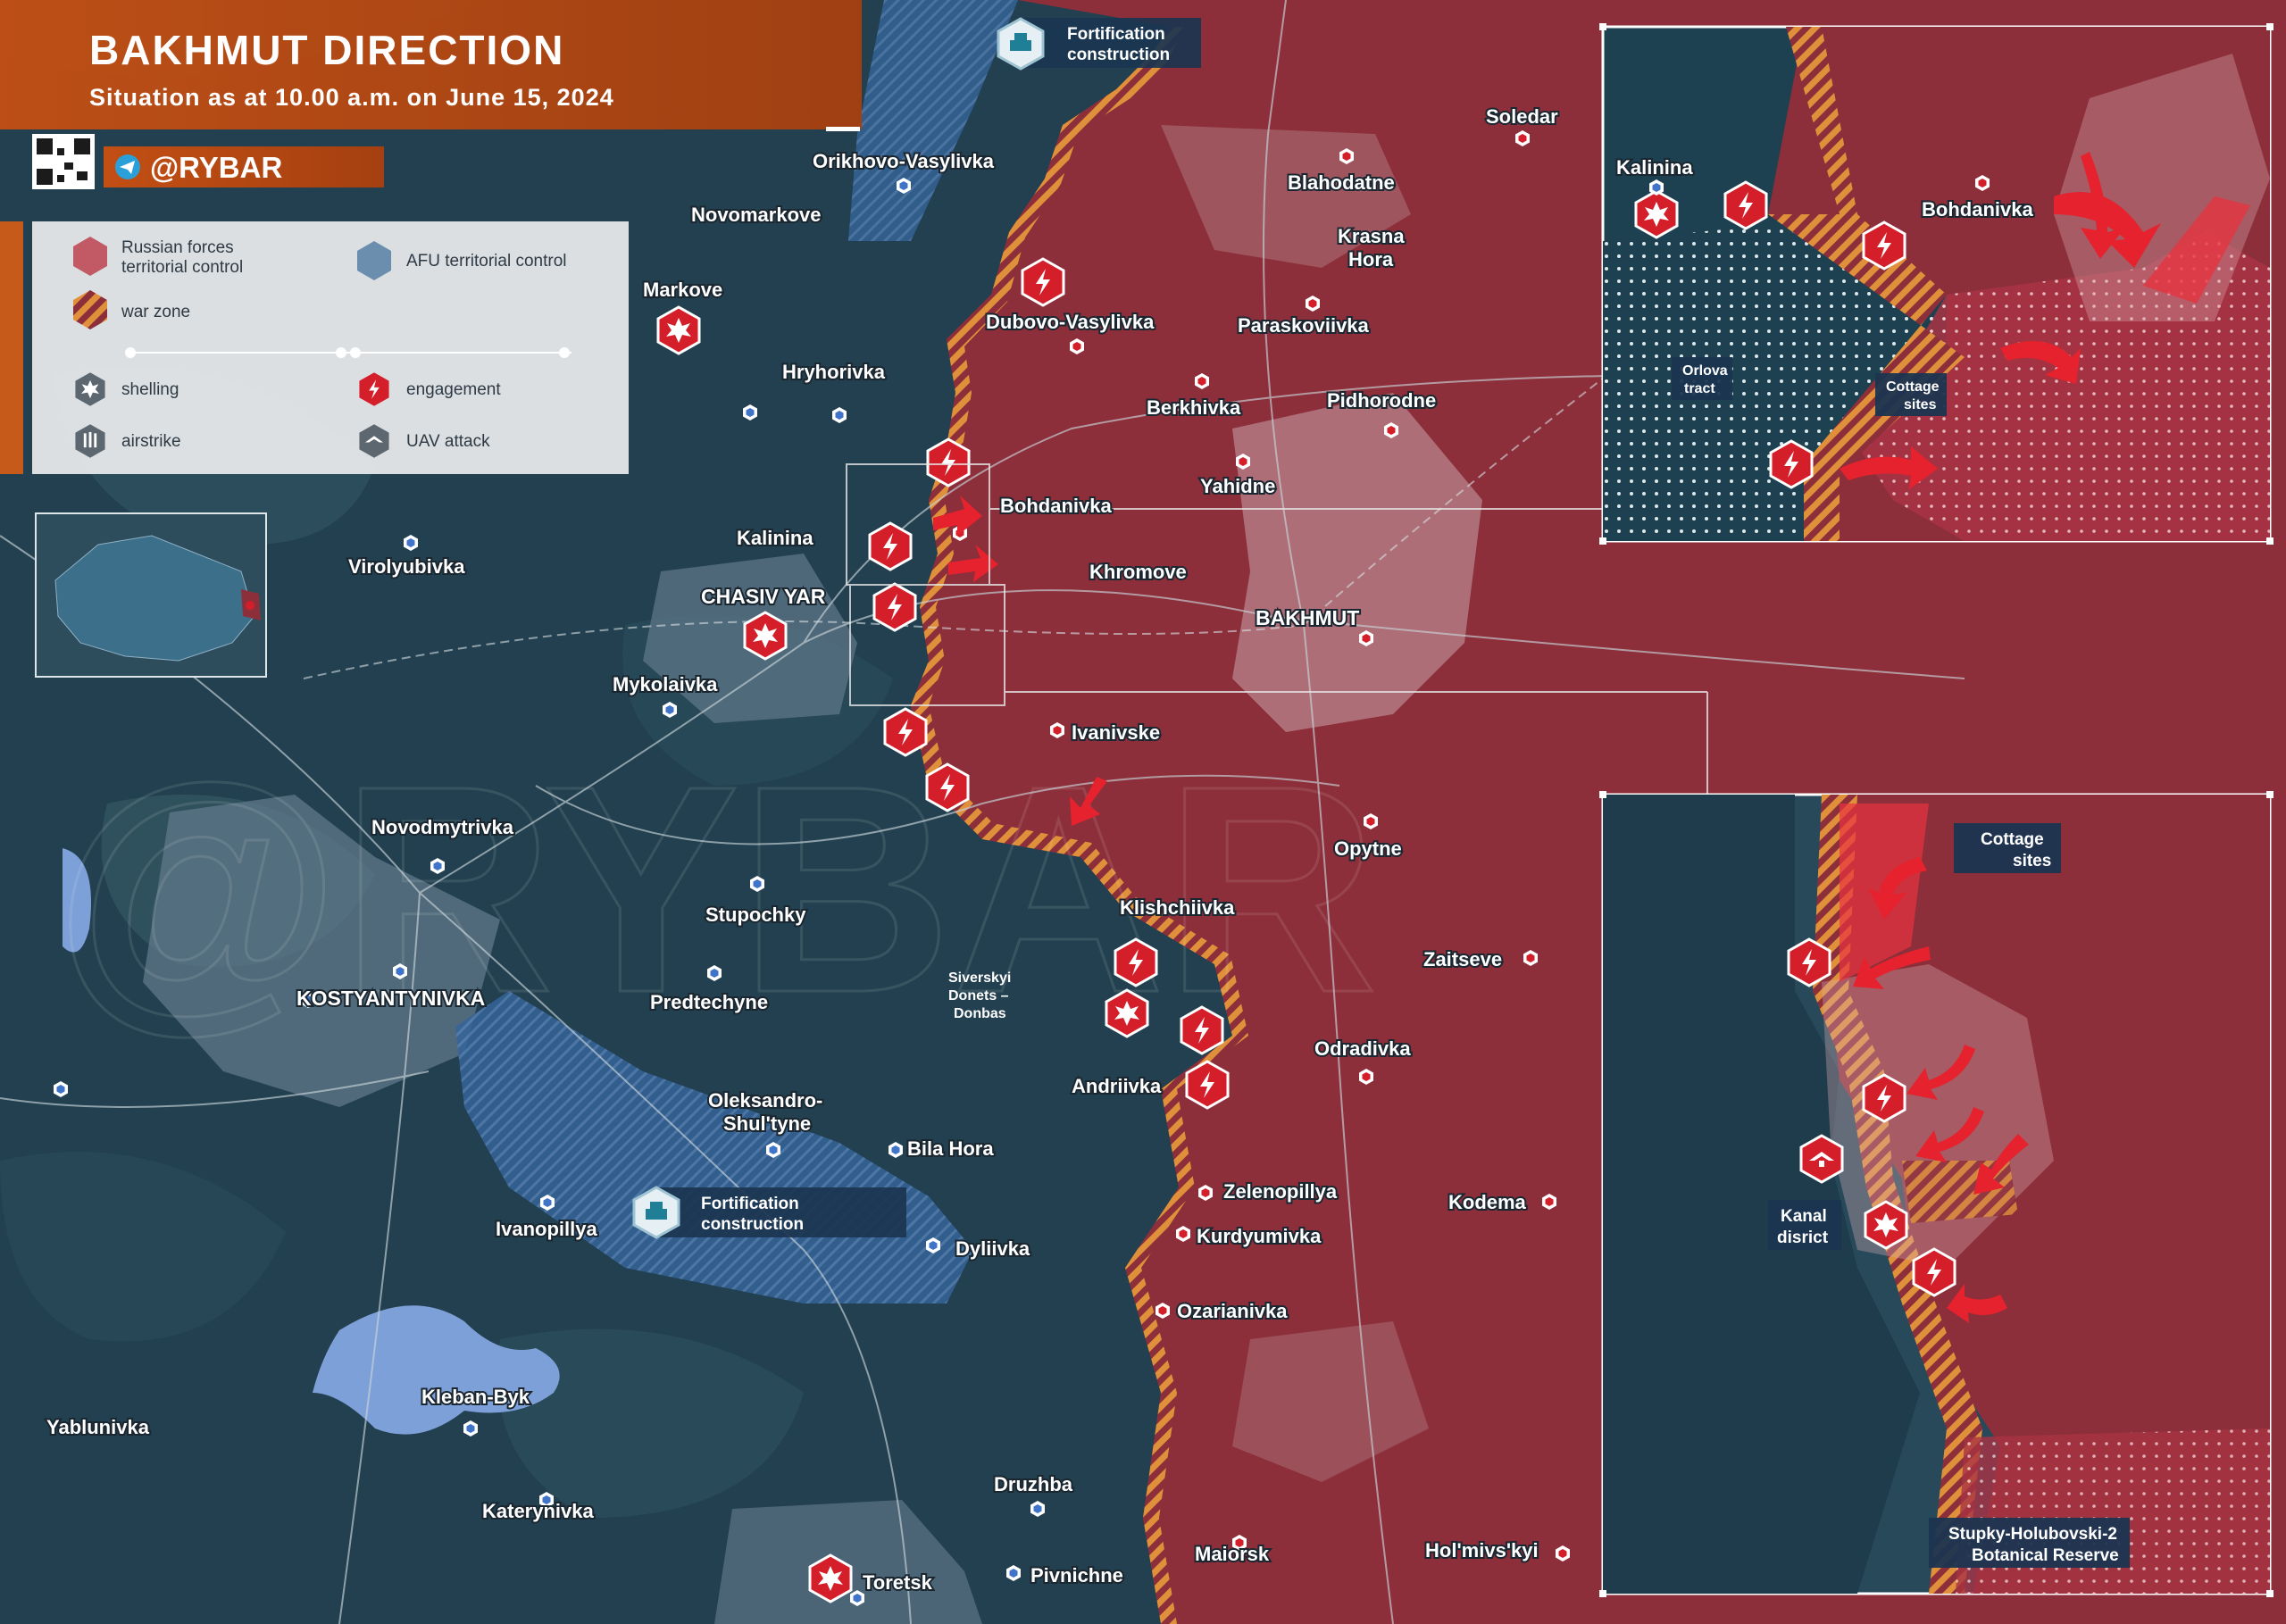  Describe the element at coordinates (546, 1229) in the screenshot. I see `town-ivanopillya: Ivanopillya` at that location.